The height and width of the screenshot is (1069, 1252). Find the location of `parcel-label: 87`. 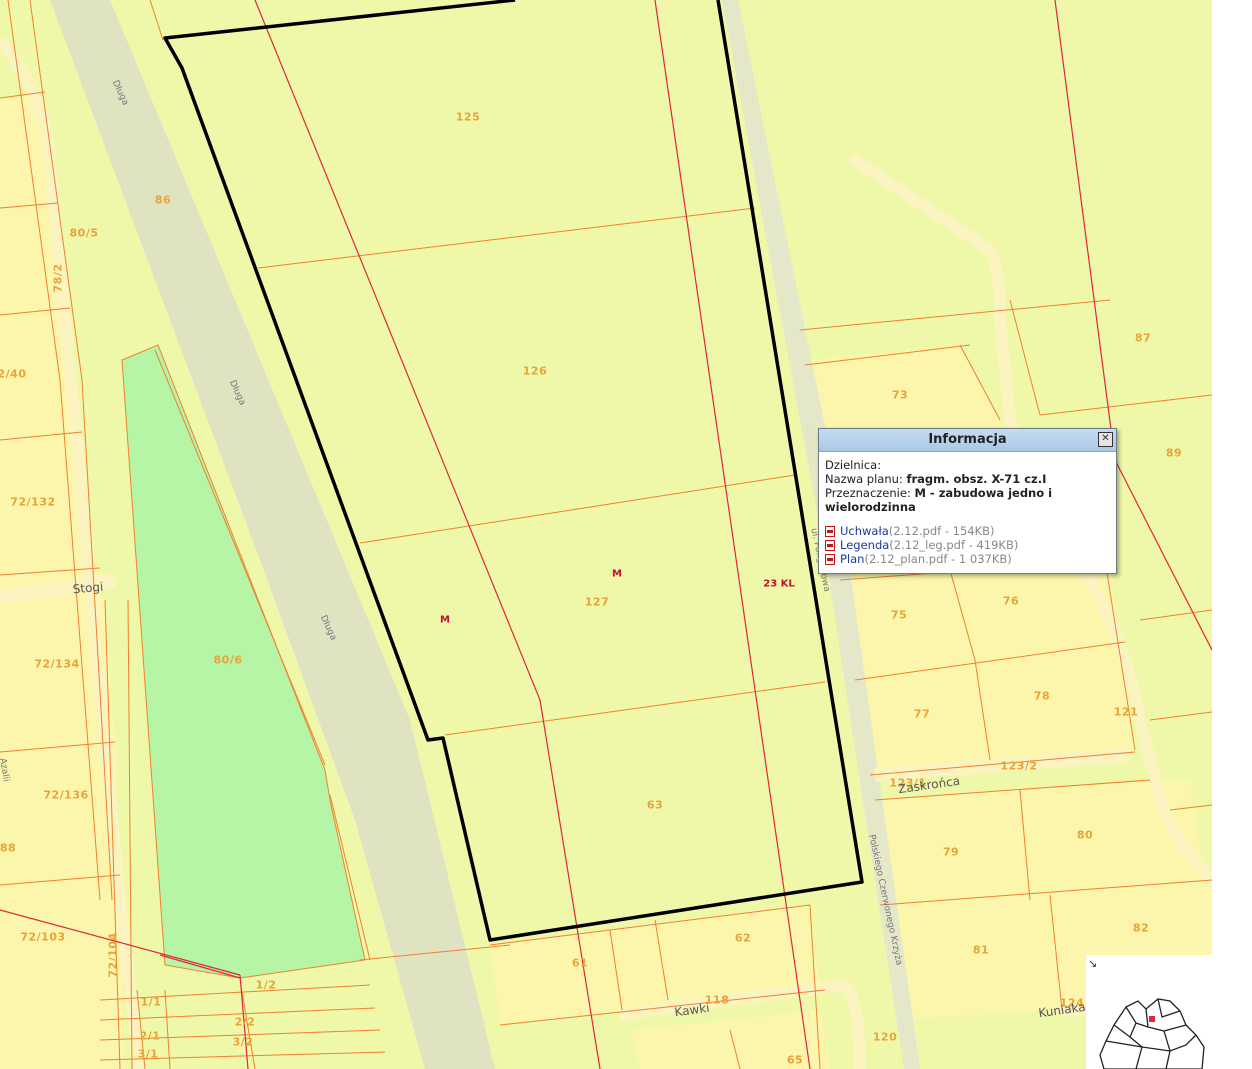

parcel-label: 87 is located at coordinates (1143, 338).